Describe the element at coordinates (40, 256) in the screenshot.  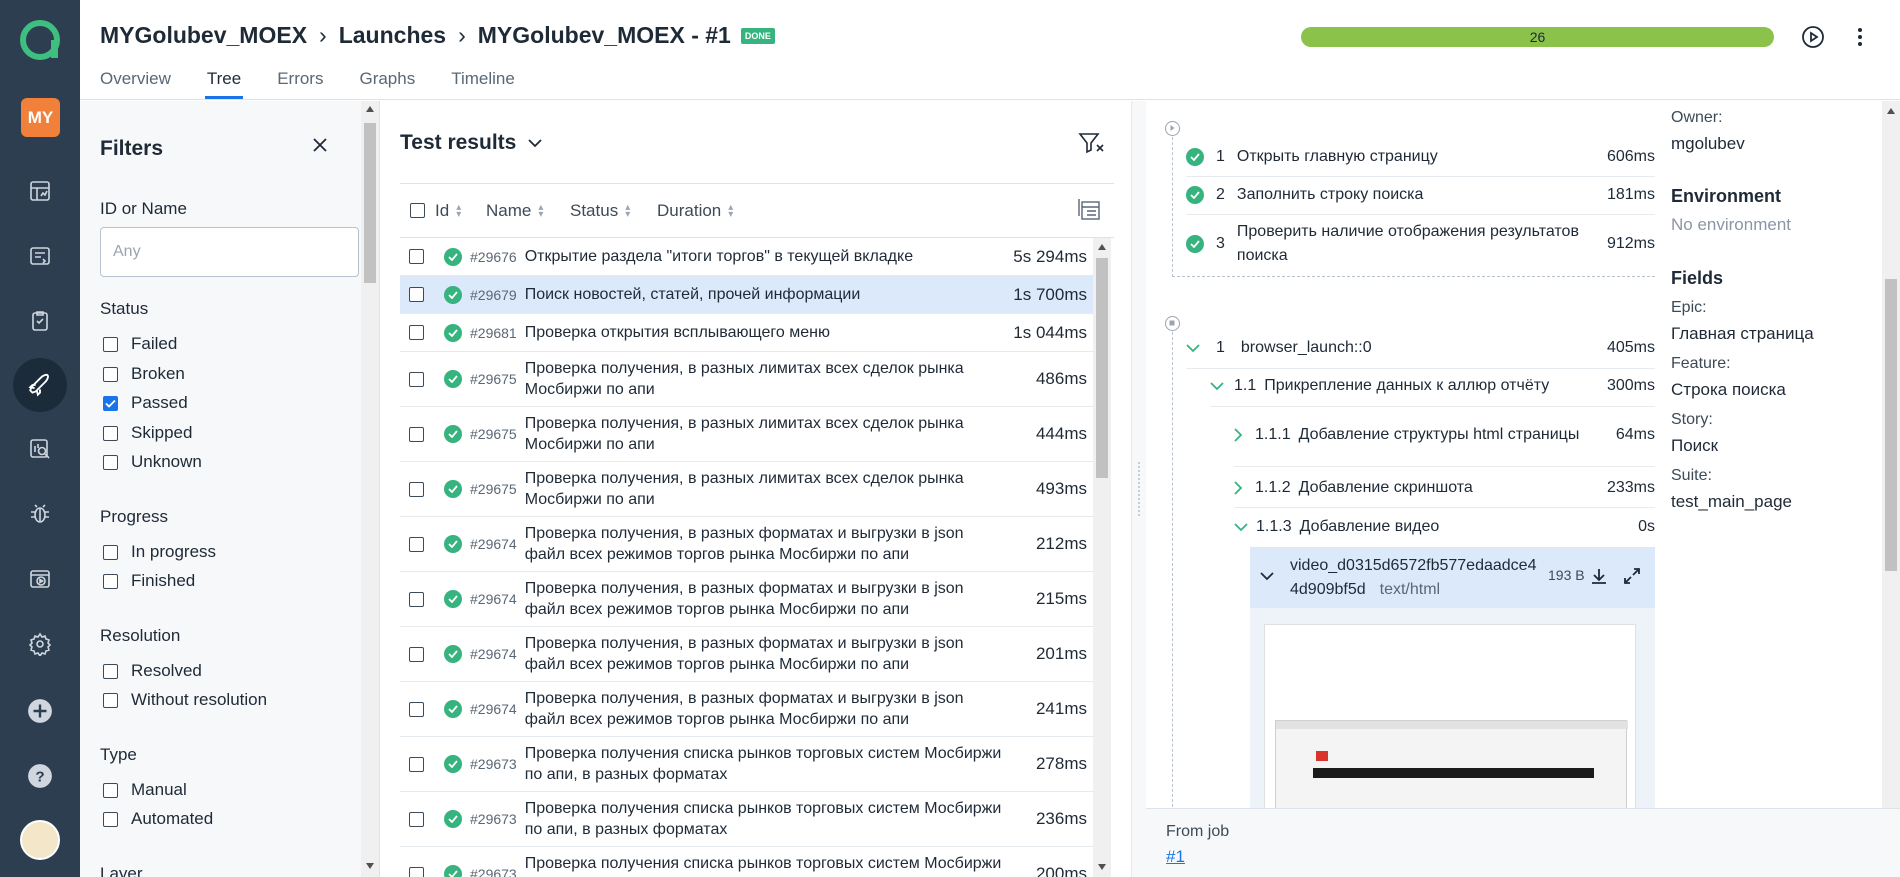
I see `test-cases-icon` at that location.